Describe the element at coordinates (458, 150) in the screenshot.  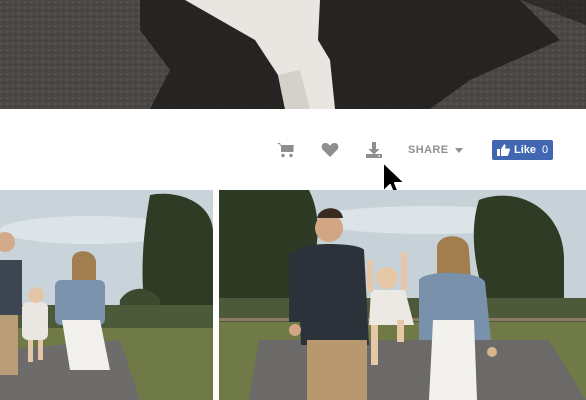
I see `caret-down-icon` at that location.